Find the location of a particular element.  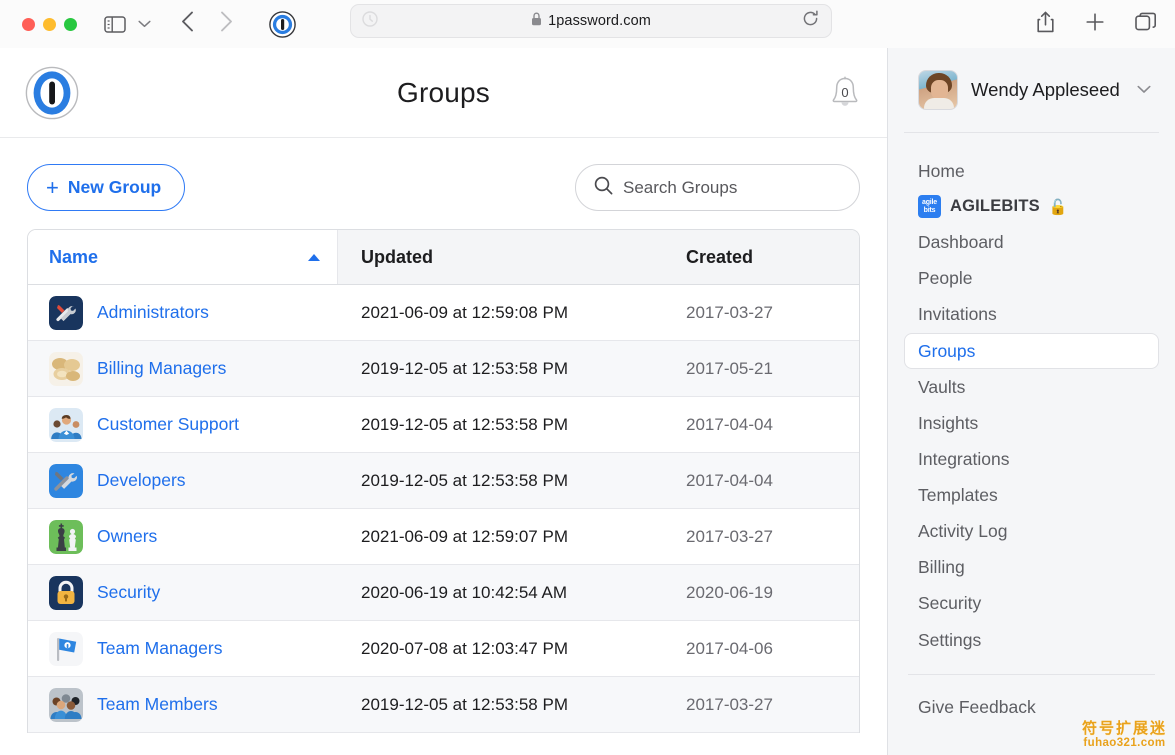

sidebar-item-home: Home is located at coordinates (1031, 171).